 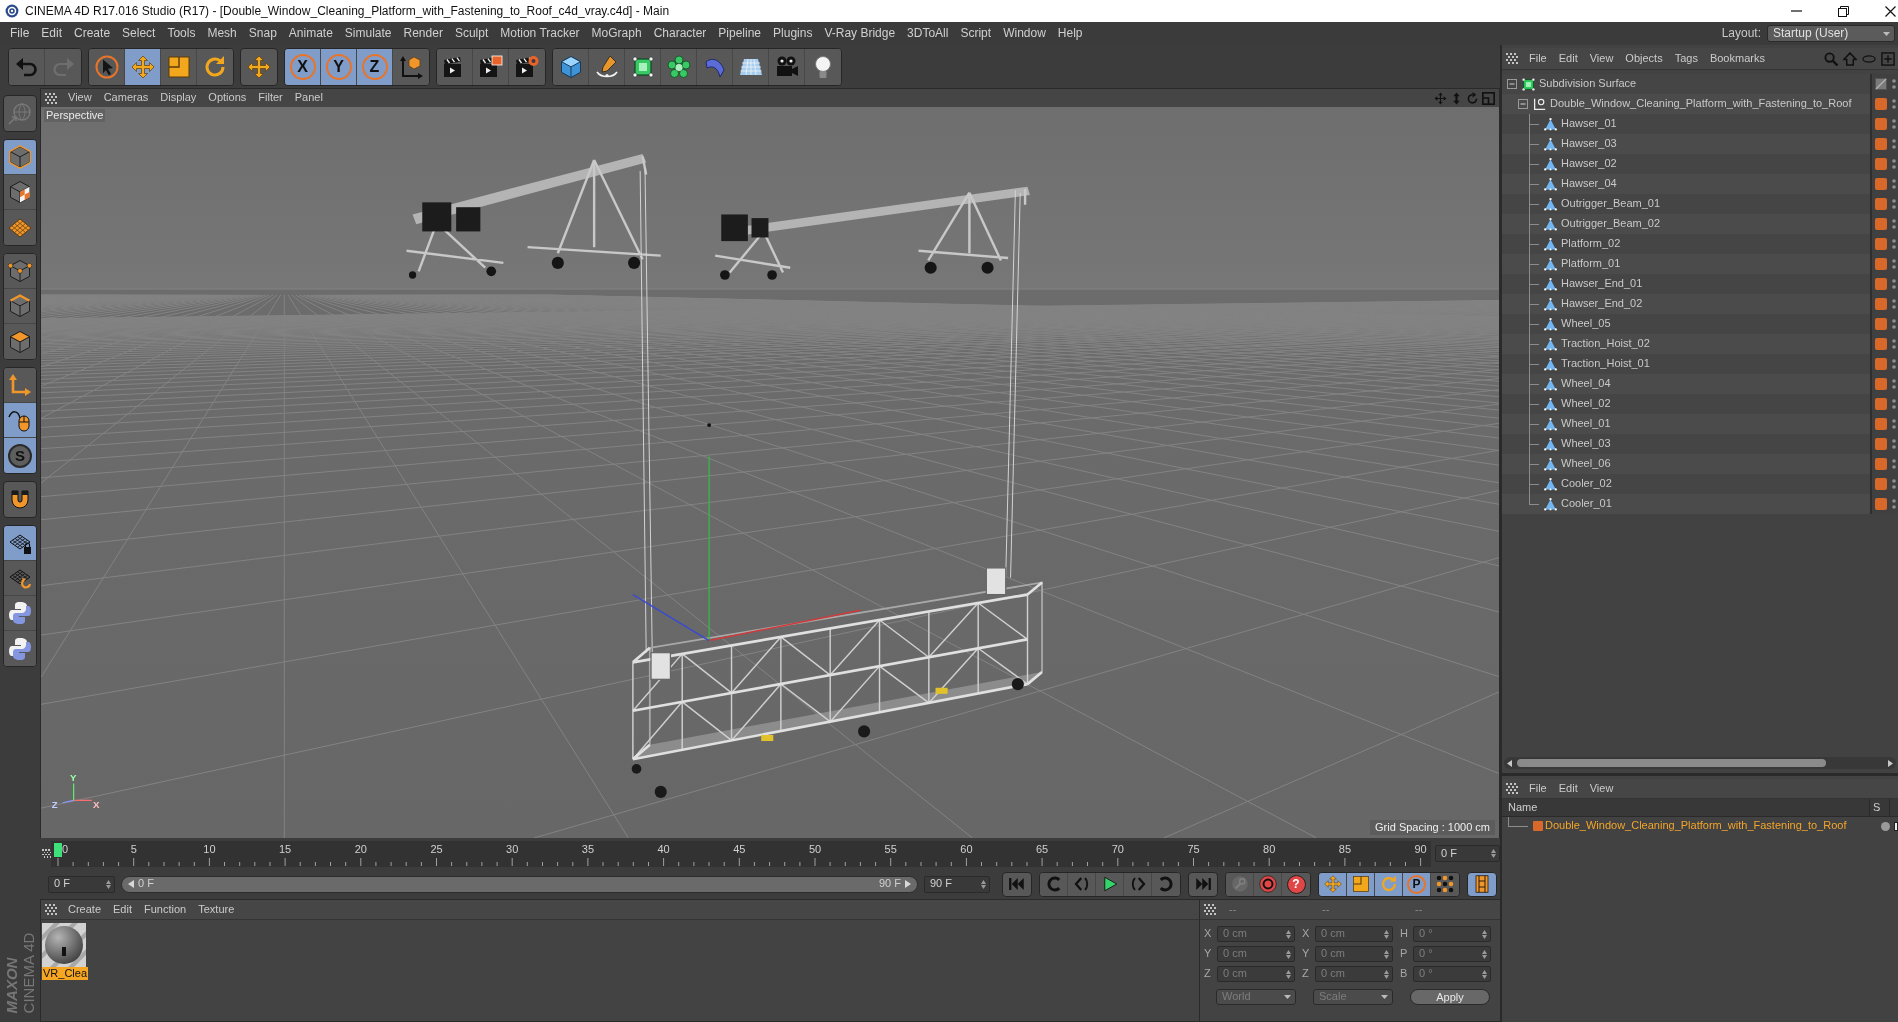 I want to click on search-icon, so click(x=1831, y=58).